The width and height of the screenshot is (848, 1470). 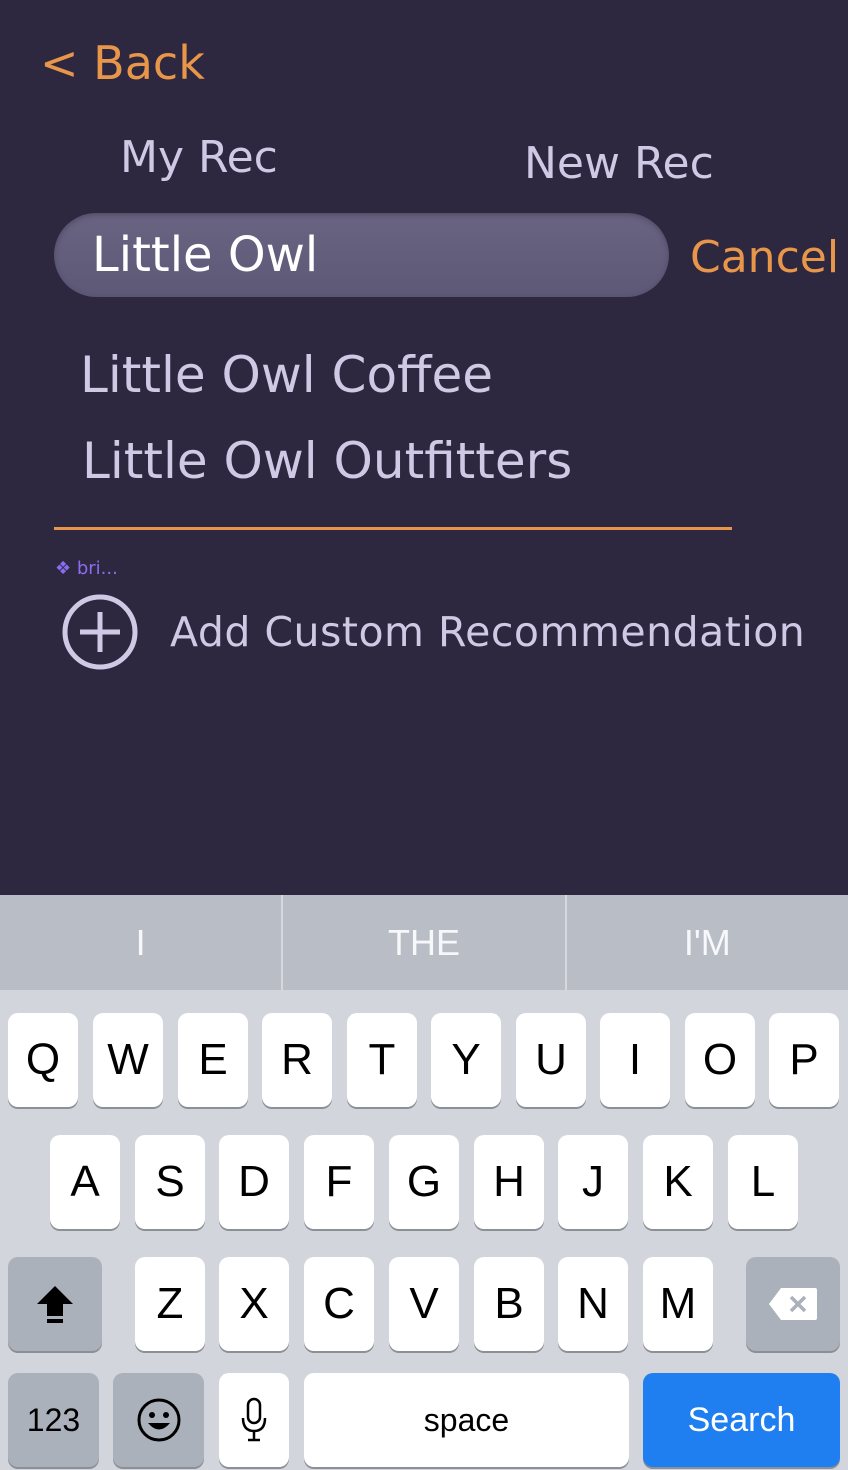 I want to click on key-u: U, so click(x=551, y=1060).